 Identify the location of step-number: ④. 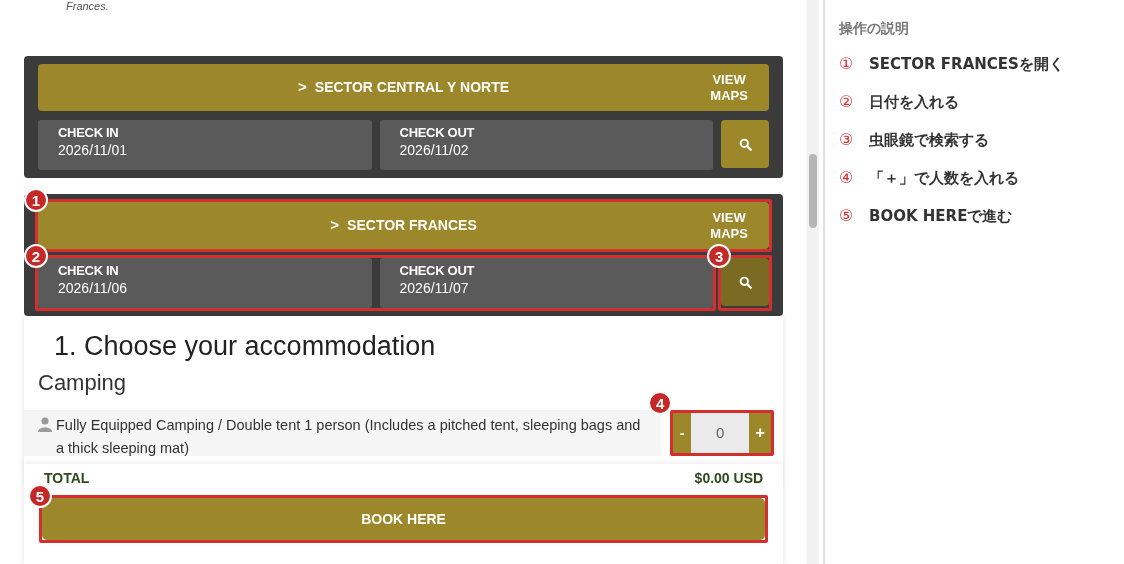
(847, 178).